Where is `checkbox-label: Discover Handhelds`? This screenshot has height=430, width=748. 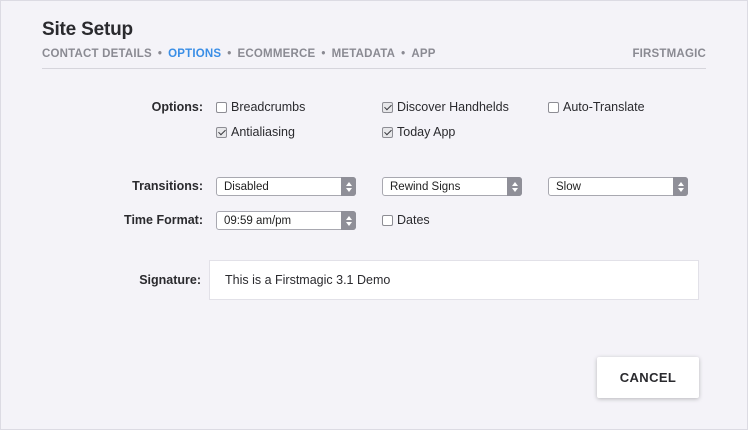 checkbox-label: Discover Handhelds is located at coordinates (453, 107).